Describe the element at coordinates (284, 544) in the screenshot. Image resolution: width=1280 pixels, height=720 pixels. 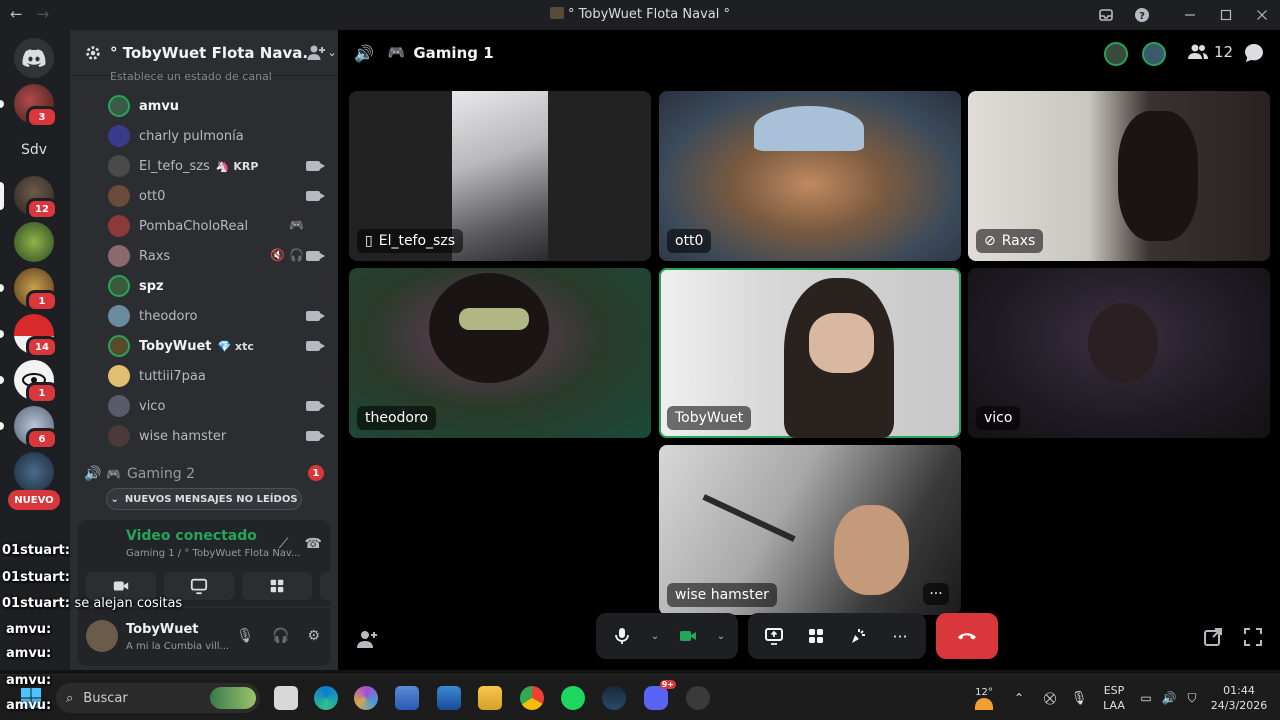
I see `noise-suppression-icon: ⟋` at that location.